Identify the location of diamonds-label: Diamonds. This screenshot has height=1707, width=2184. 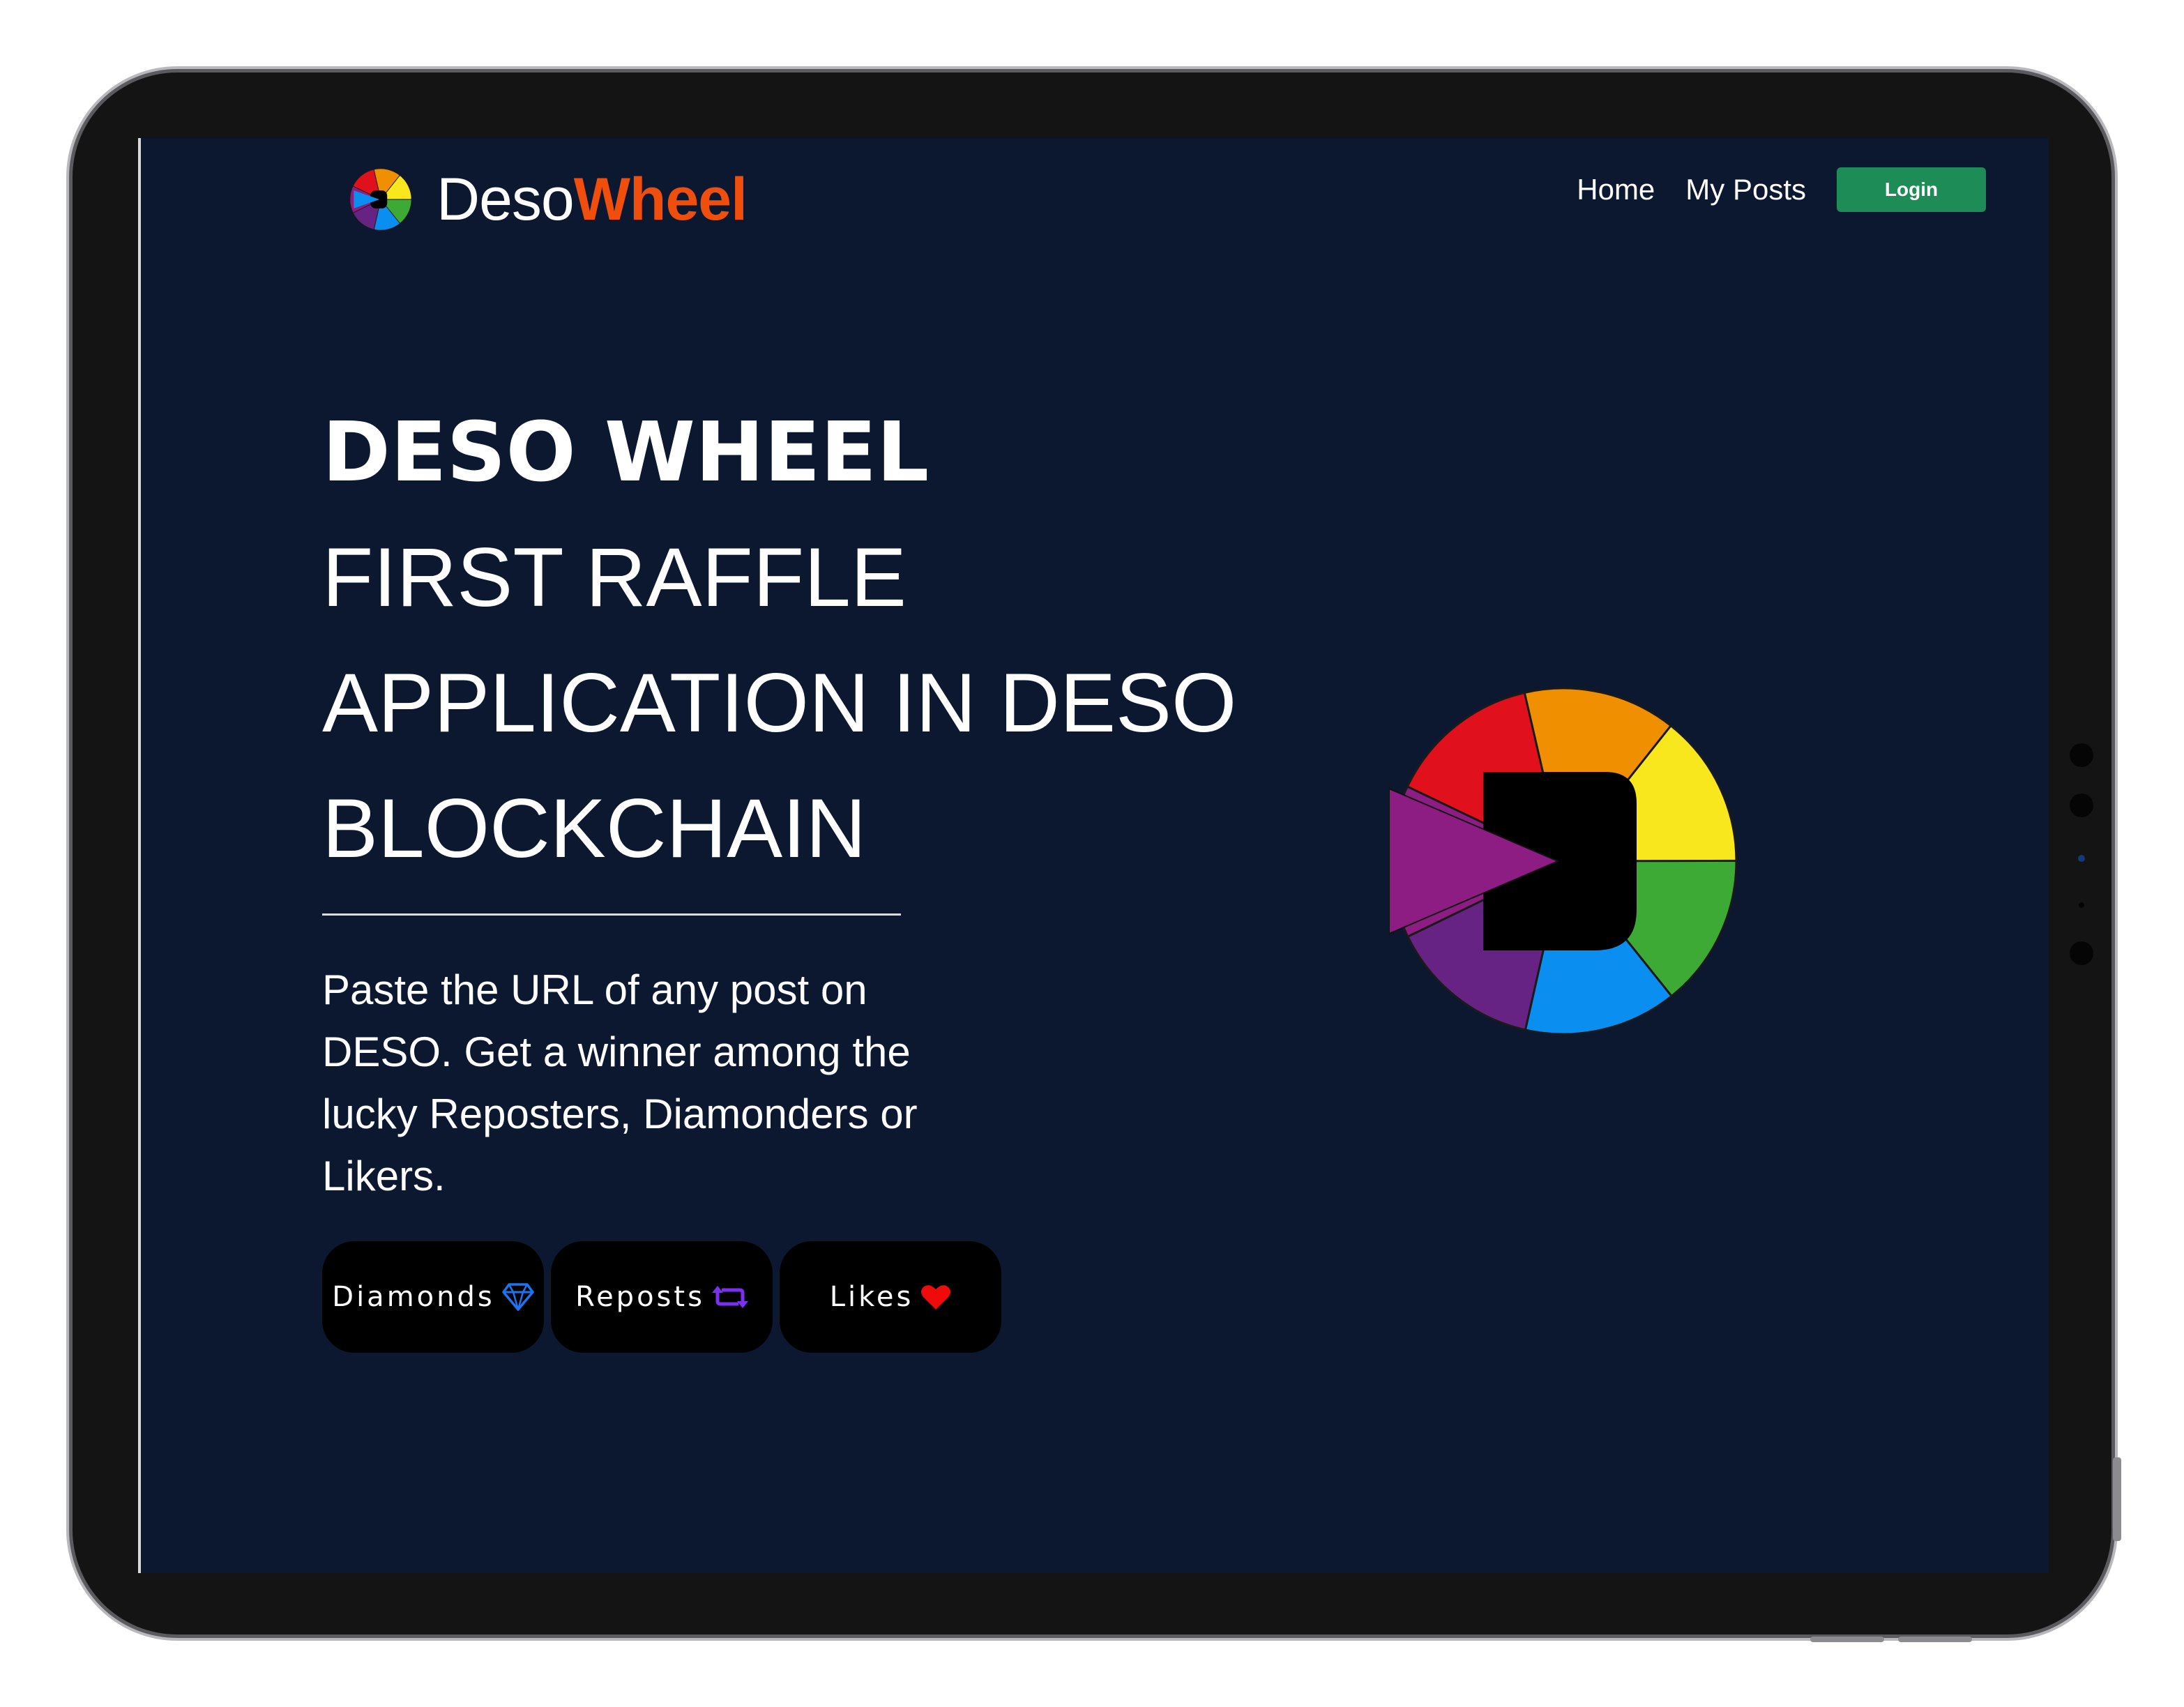
(413, 1297).